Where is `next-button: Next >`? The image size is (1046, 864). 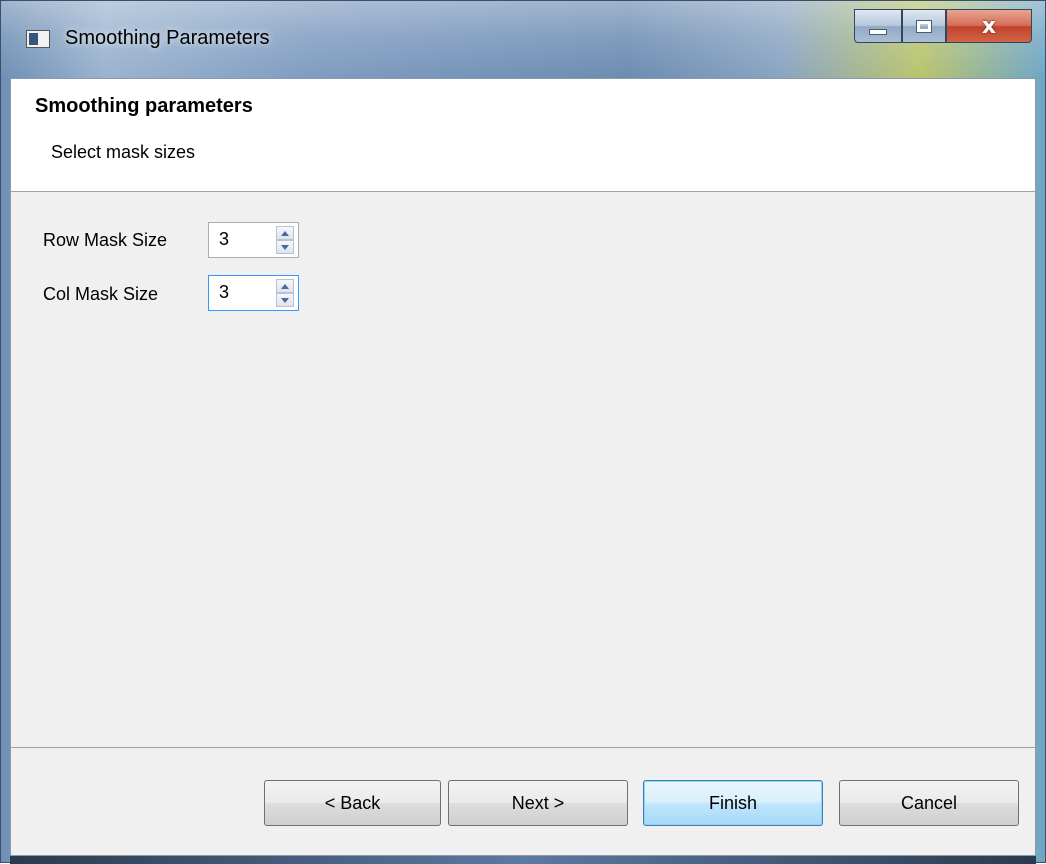
next-button: Next > is located at coordinates (538, 803).